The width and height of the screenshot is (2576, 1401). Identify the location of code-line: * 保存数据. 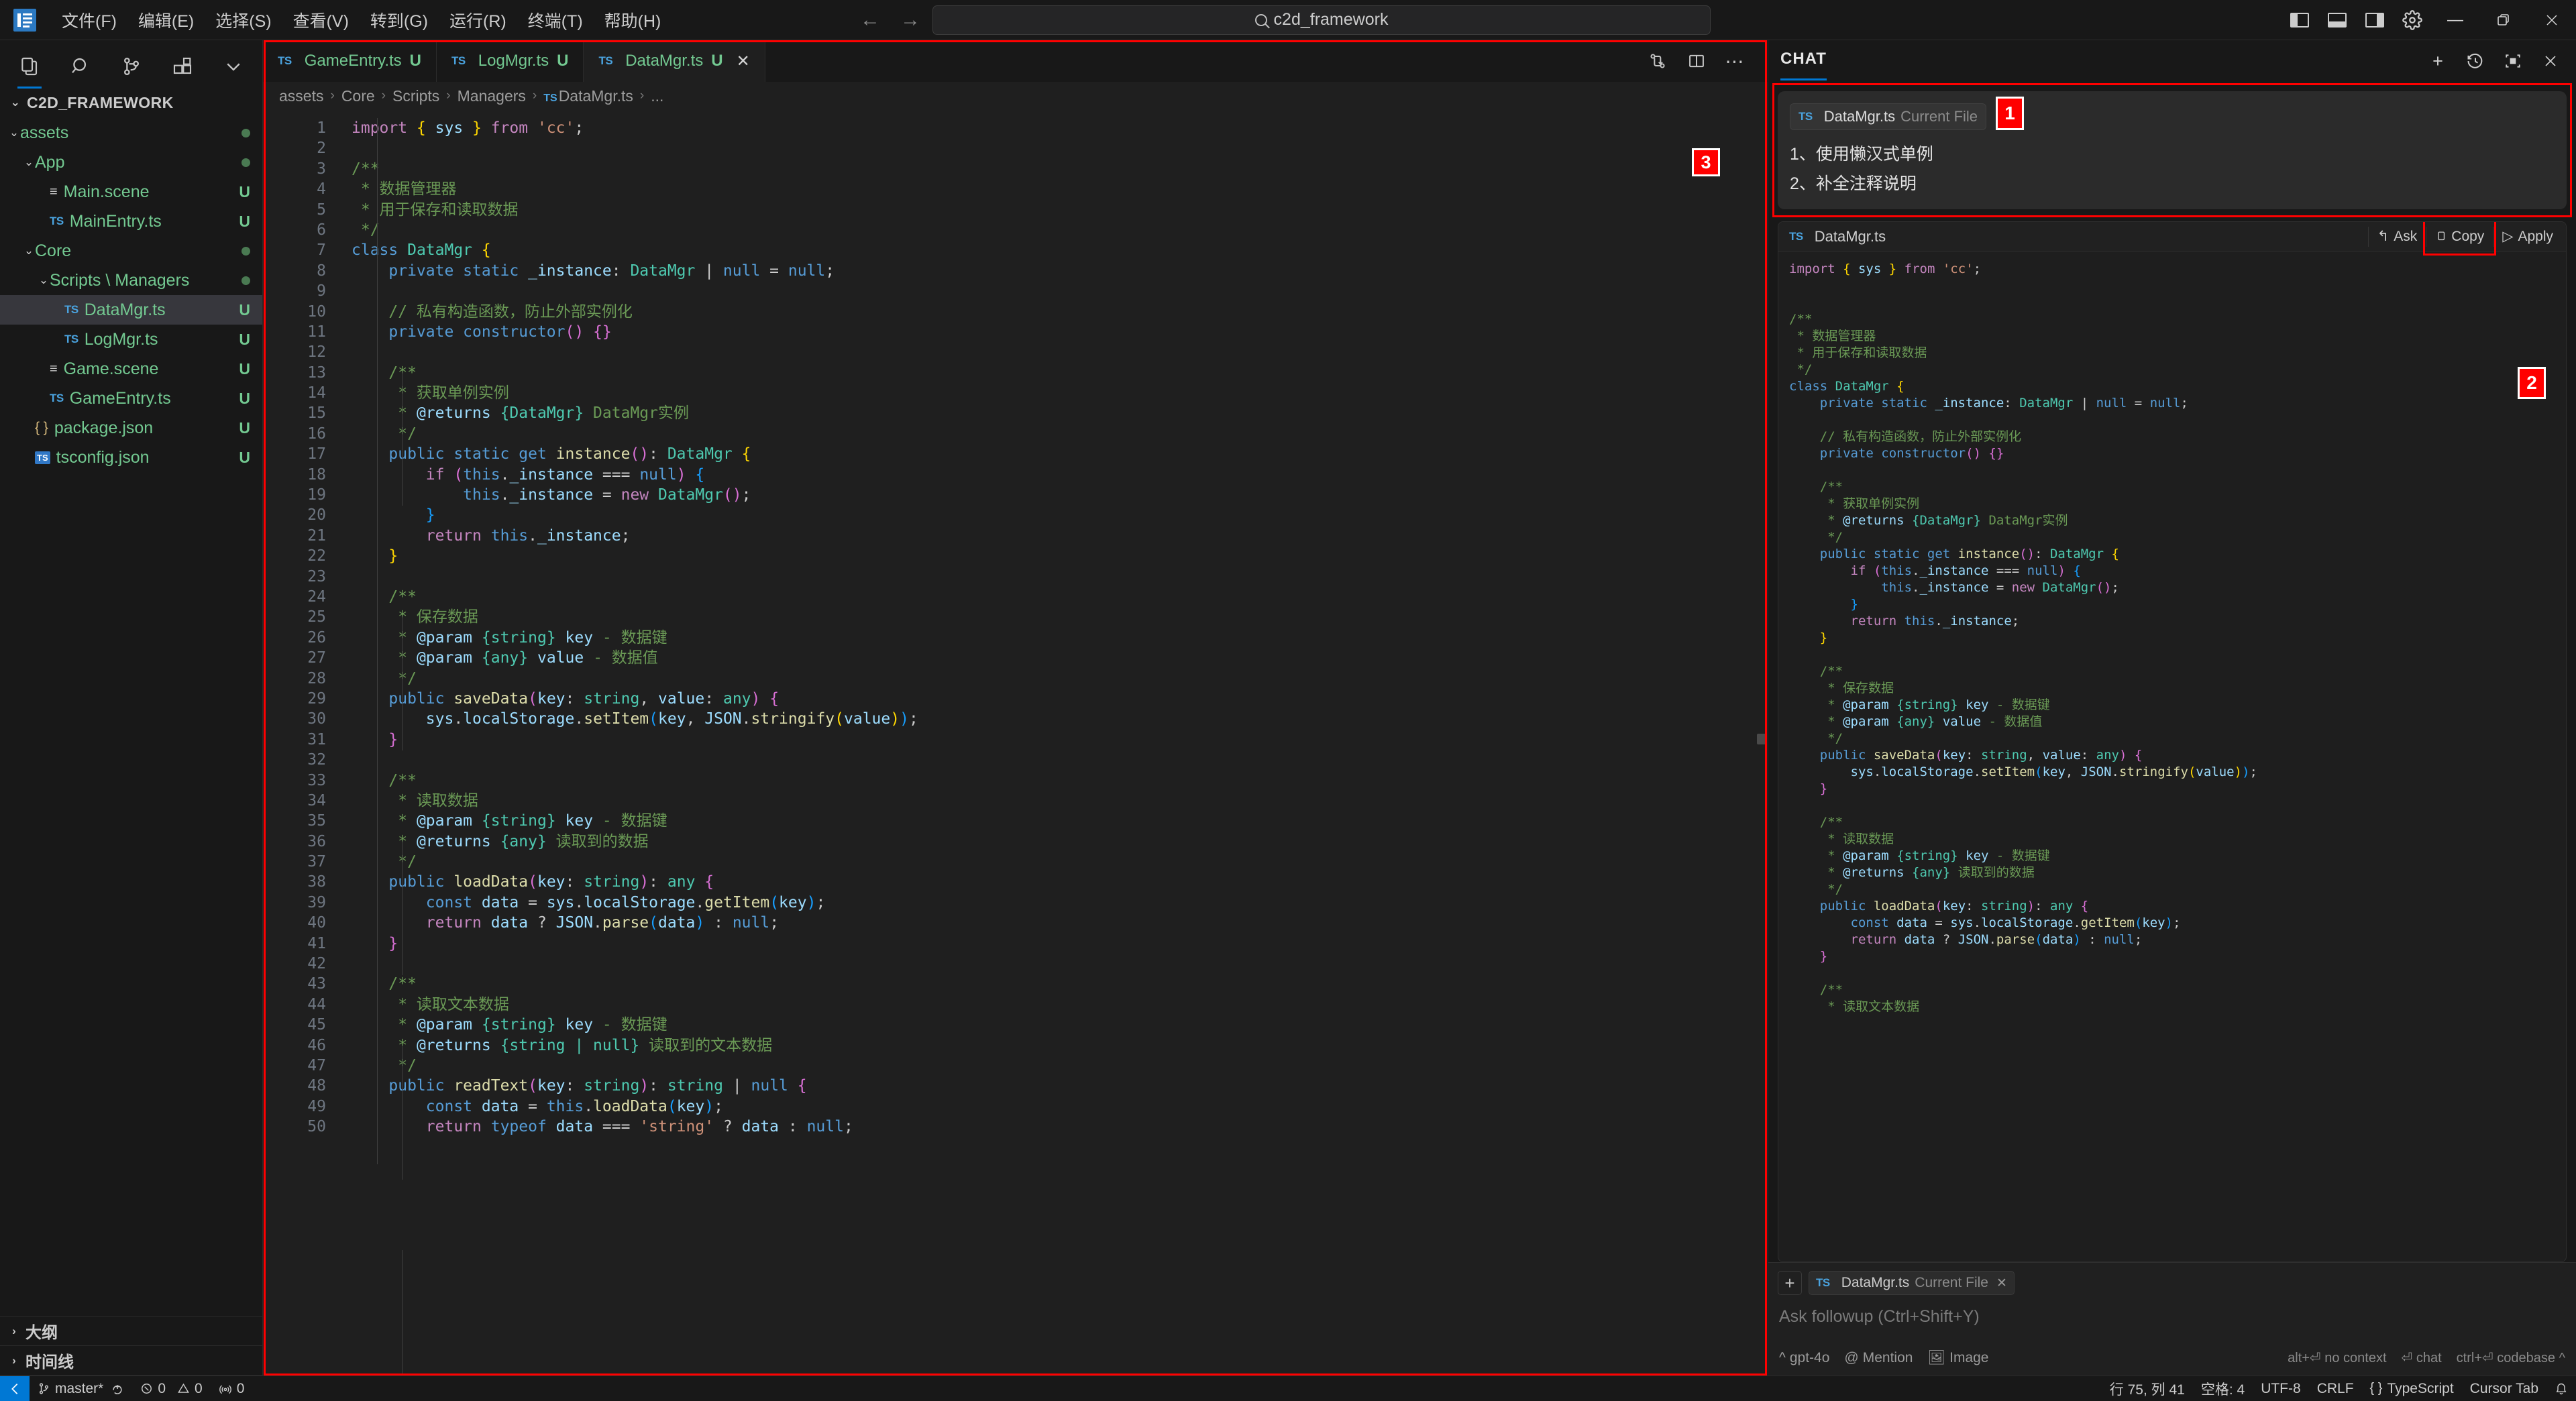
(415, 617).